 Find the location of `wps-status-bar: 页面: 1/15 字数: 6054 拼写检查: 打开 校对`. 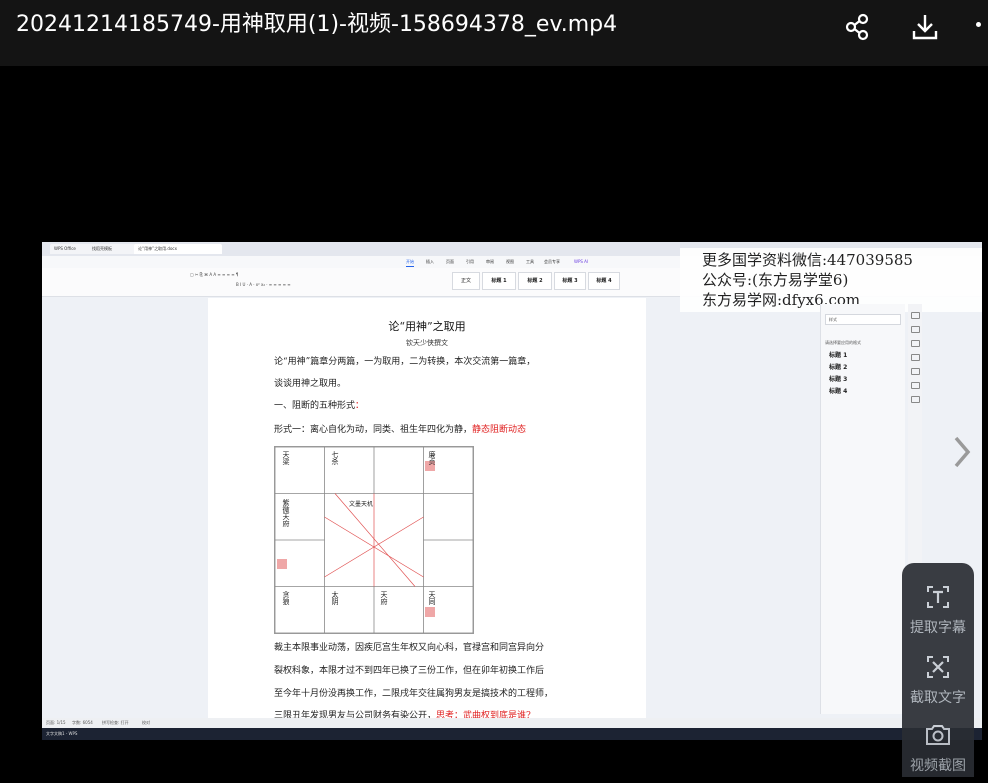

wps-status-bar: 页面: 1/15 字数: 6054 拼写检查: 打开 校对 is located at coordinates (512, 723).